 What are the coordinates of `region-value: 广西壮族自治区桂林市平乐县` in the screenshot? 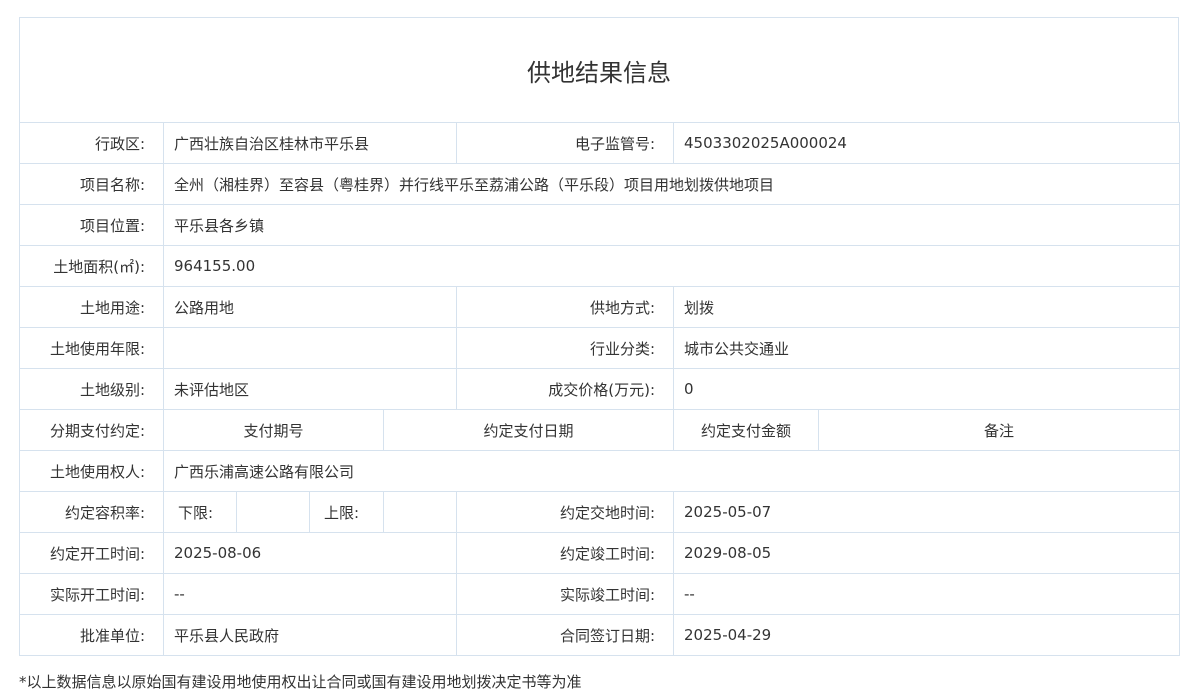 It's located at (310, 143).